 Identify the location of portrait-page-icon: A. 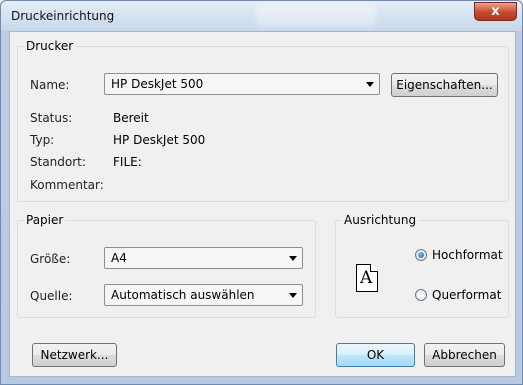
(367, 278).